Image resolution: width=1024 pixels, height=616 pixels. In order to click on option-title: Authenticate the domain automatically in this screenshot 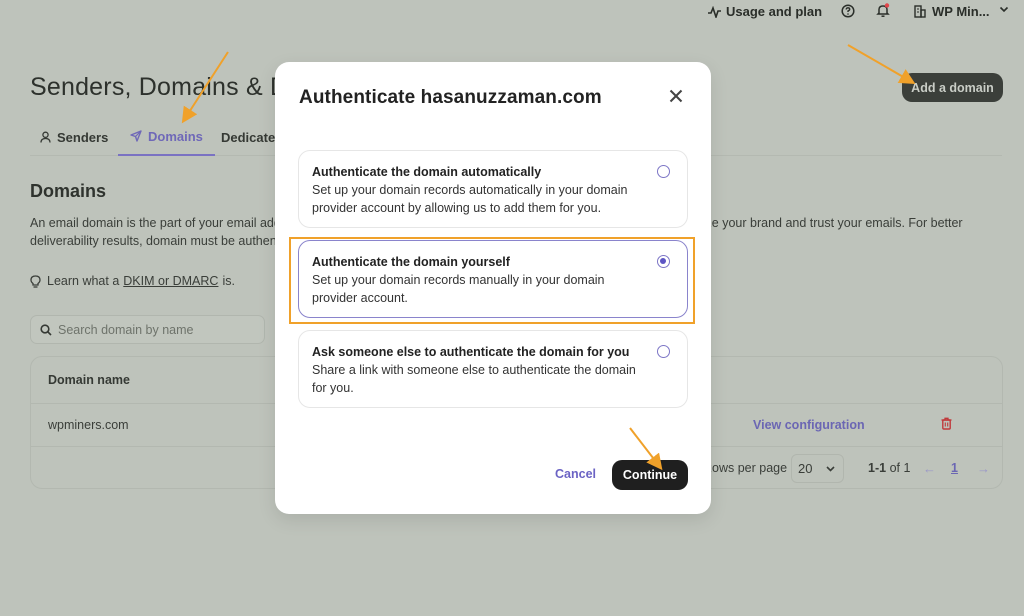, I will do `click(427, 172)`.